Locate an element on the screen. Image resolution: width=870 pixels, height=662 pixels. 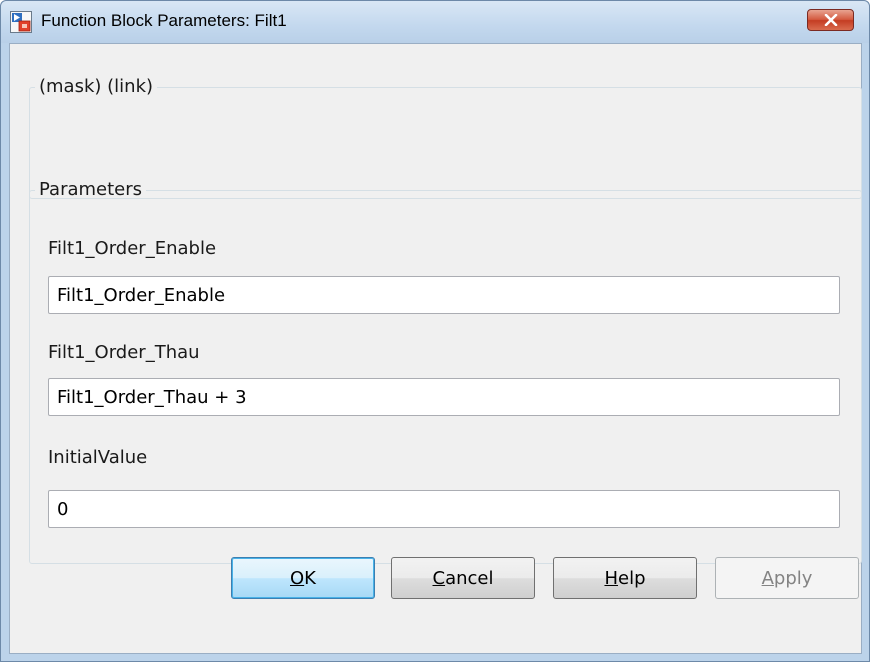
title-bar: Function Block Parameters: Filt1 is located at coordinates (435, 22).